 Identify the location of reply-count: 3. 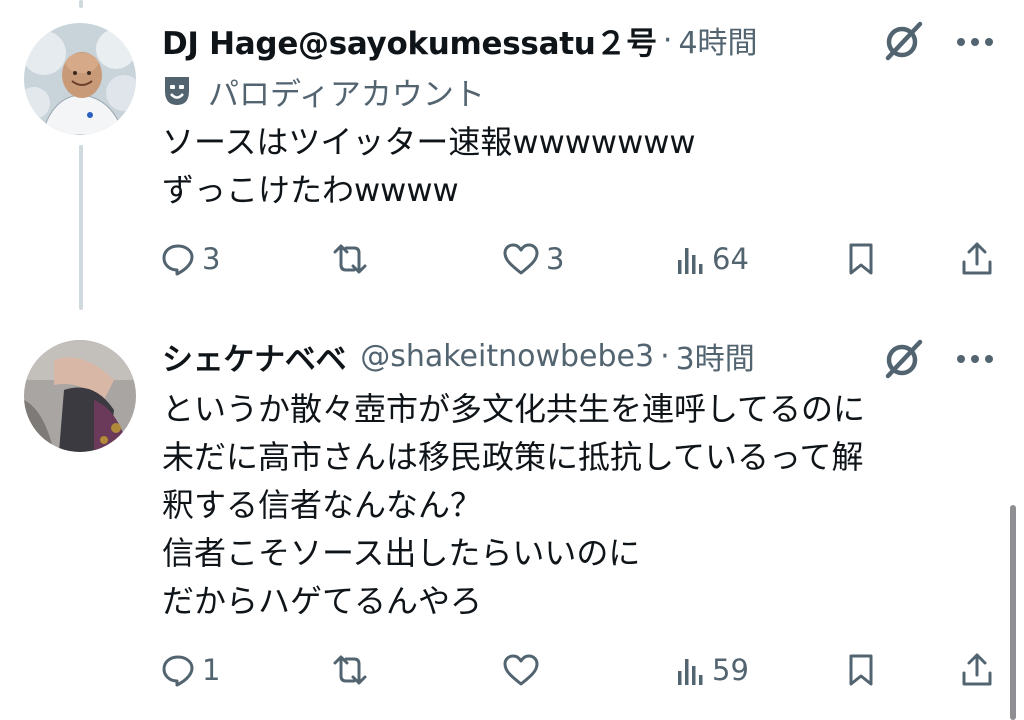
(211, 259).